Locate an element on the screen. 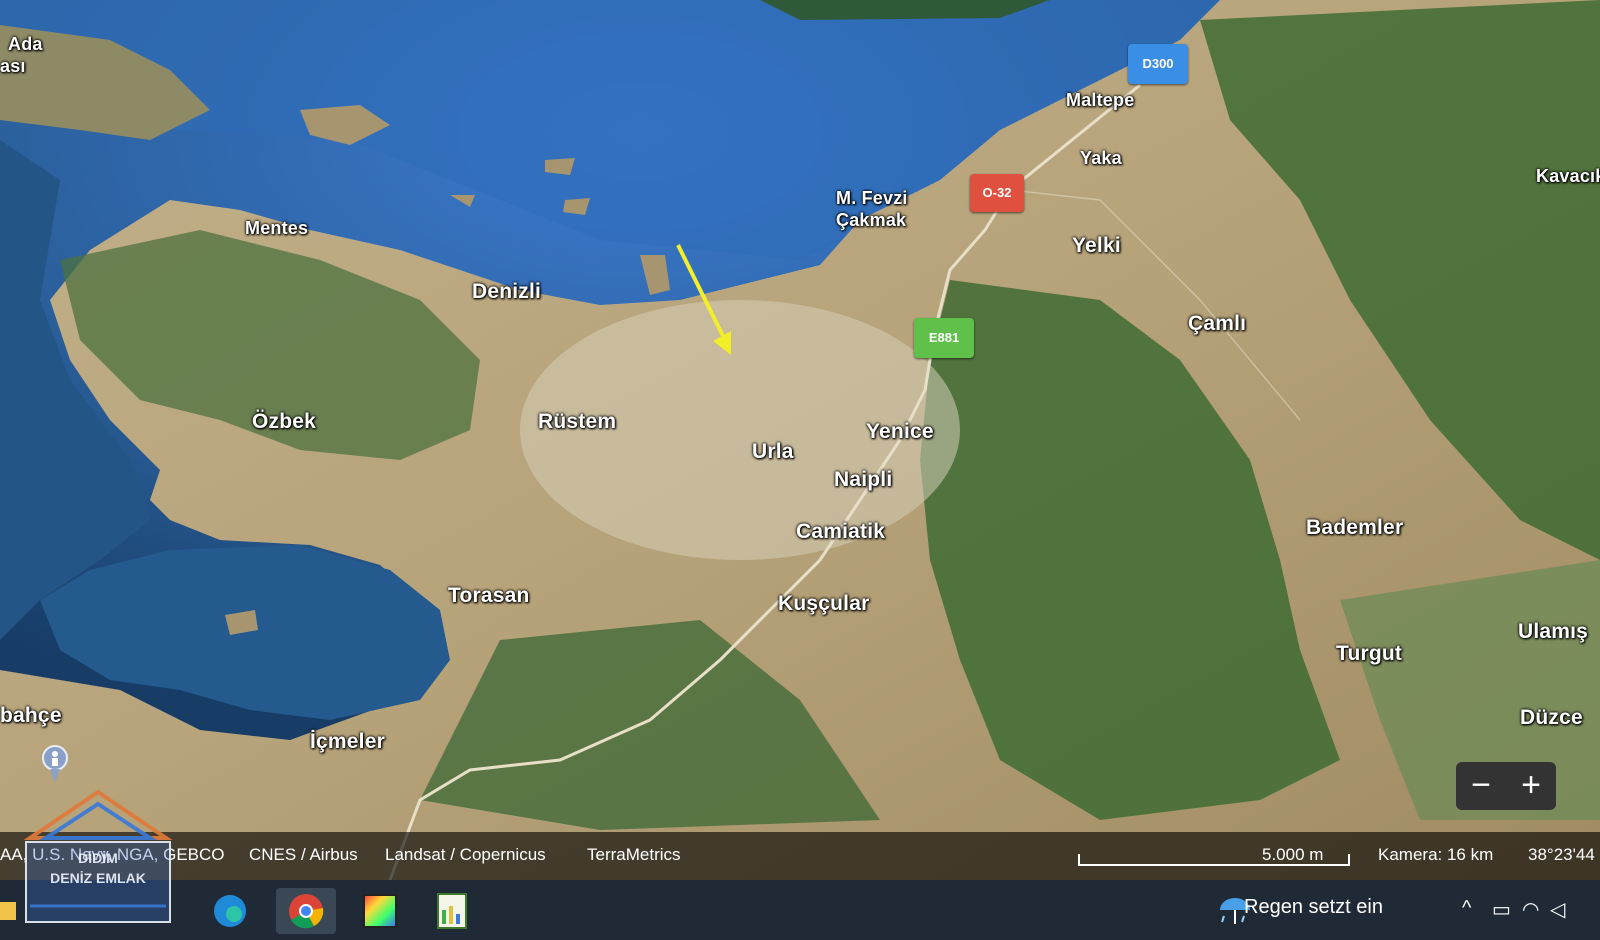 Image resolution: width=1600 pixels, height=940 pixels. place-label: Camiatik is located at coordinates (841, 531).